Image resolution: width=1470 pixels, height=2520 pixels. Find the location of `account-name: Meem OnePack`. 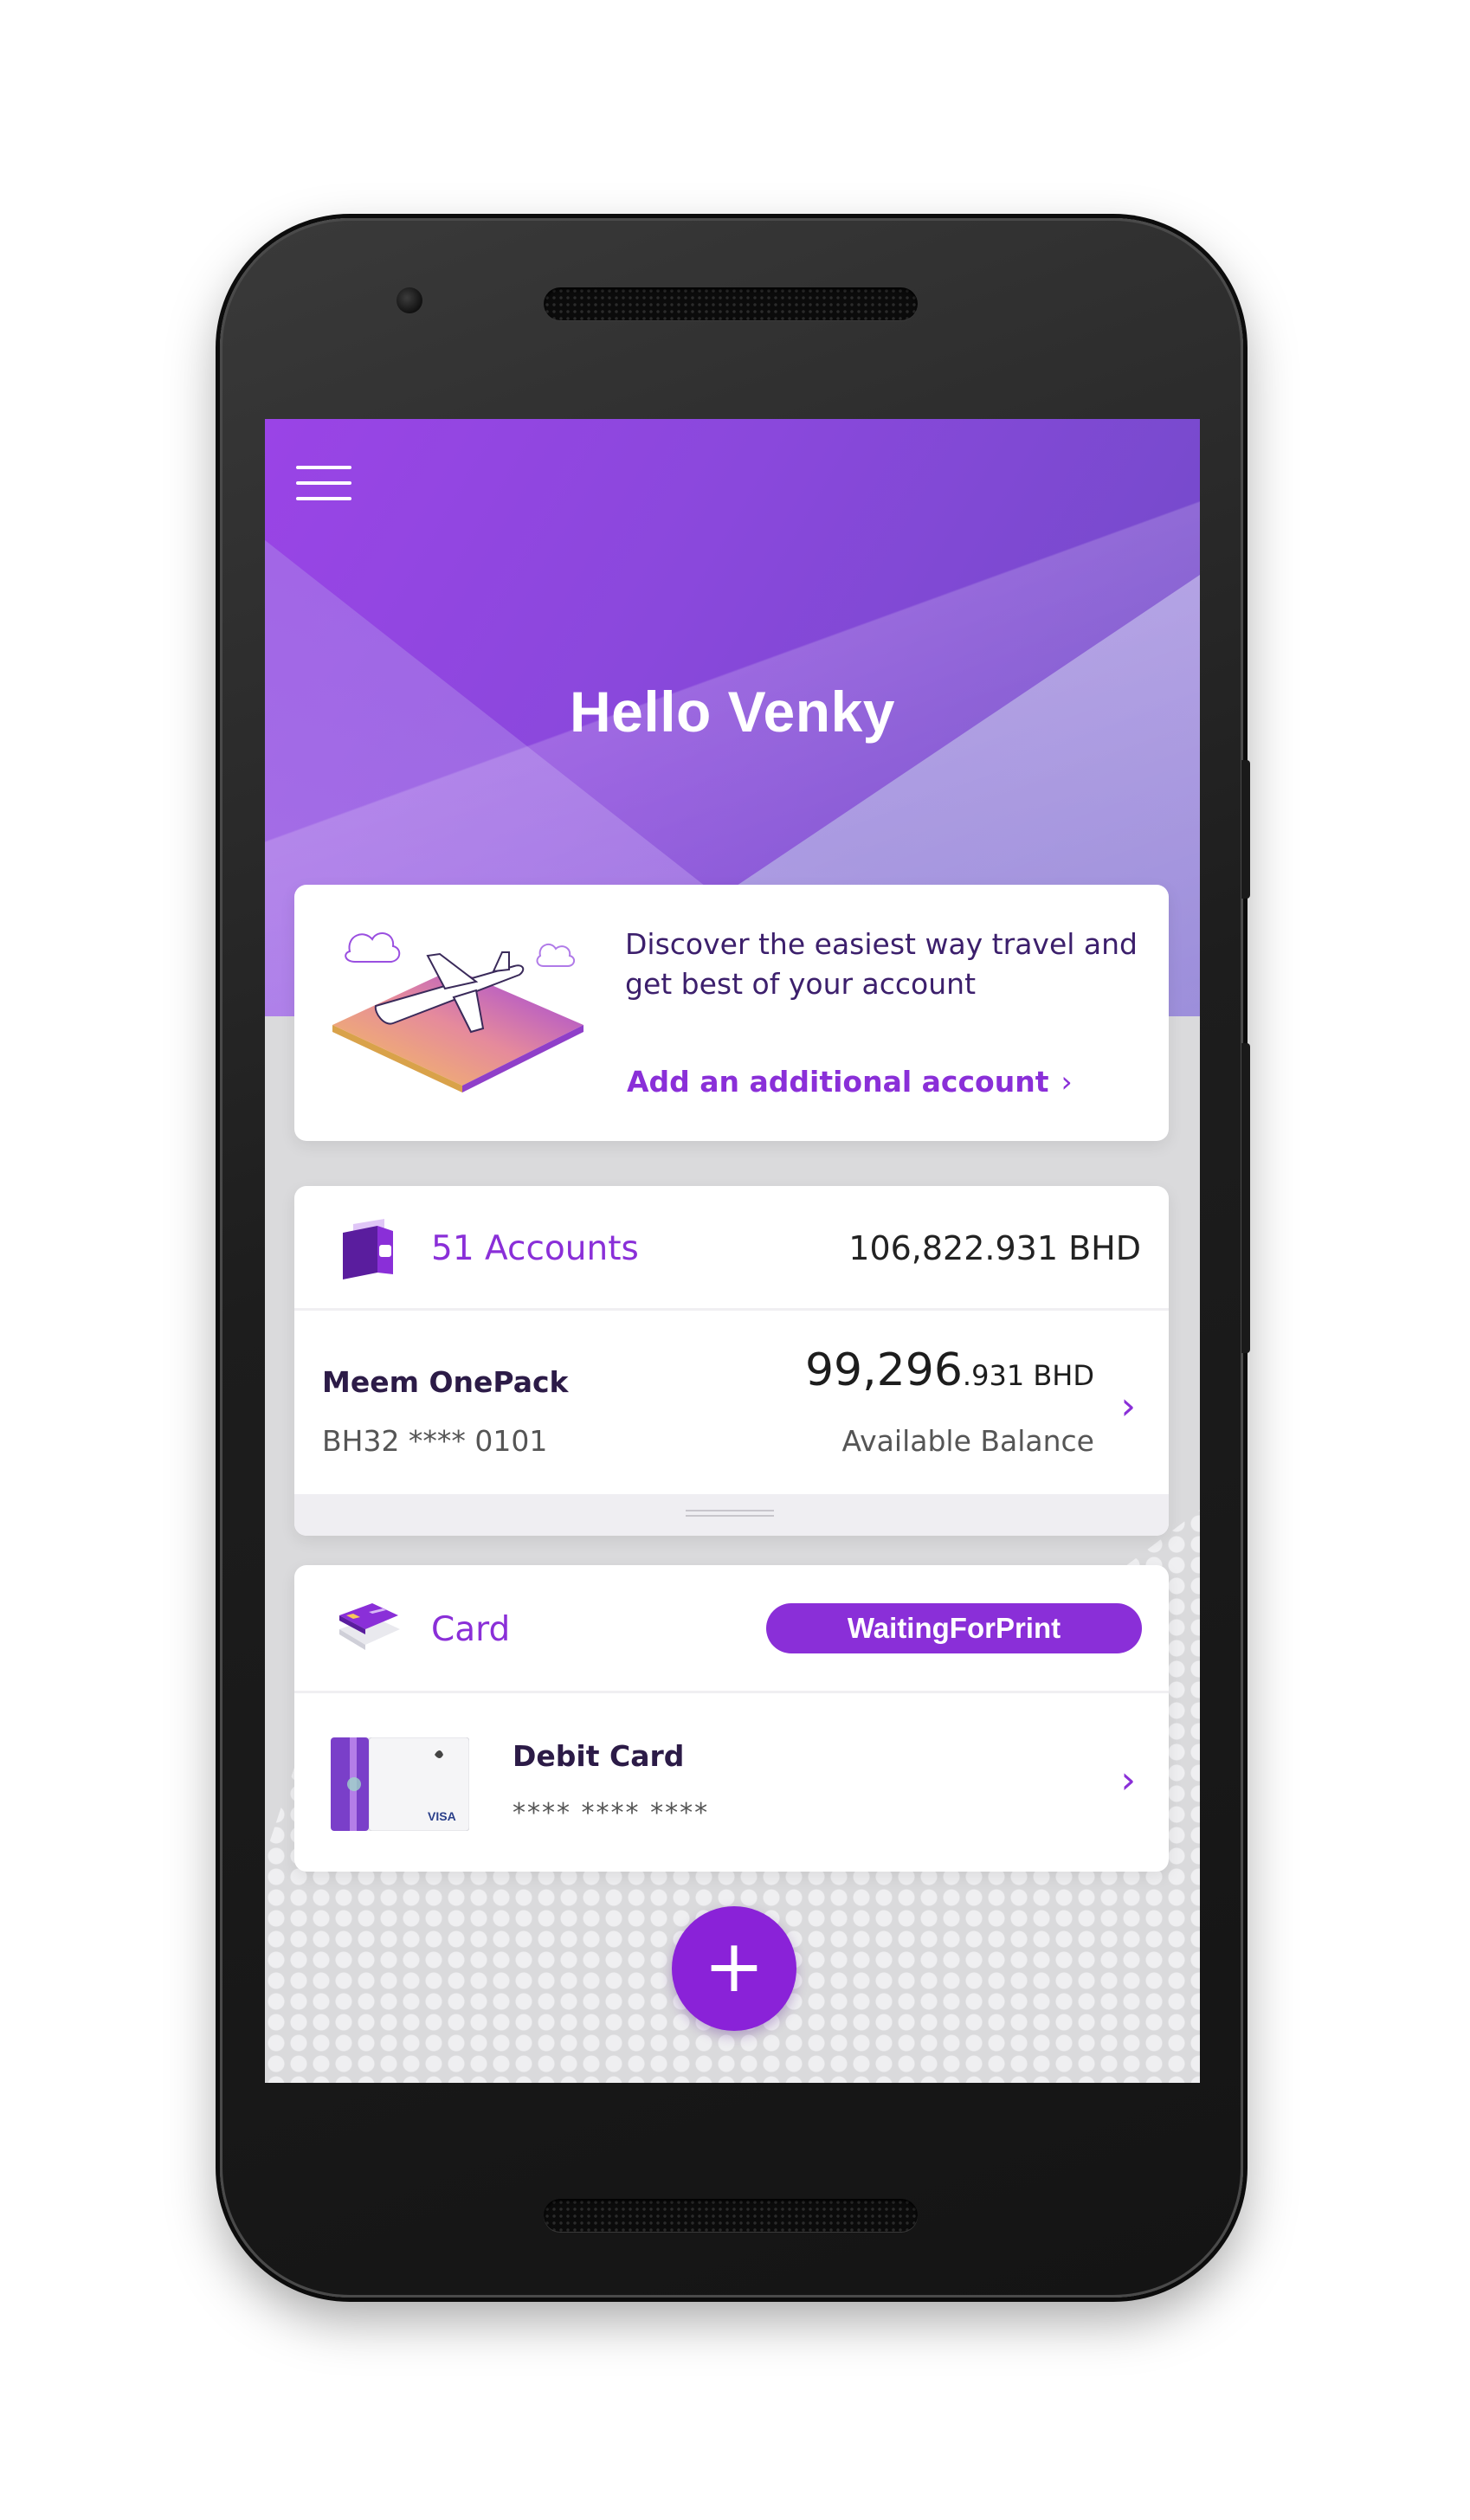

account-name: Meem OnePack is located at coordinates (446, 1382).